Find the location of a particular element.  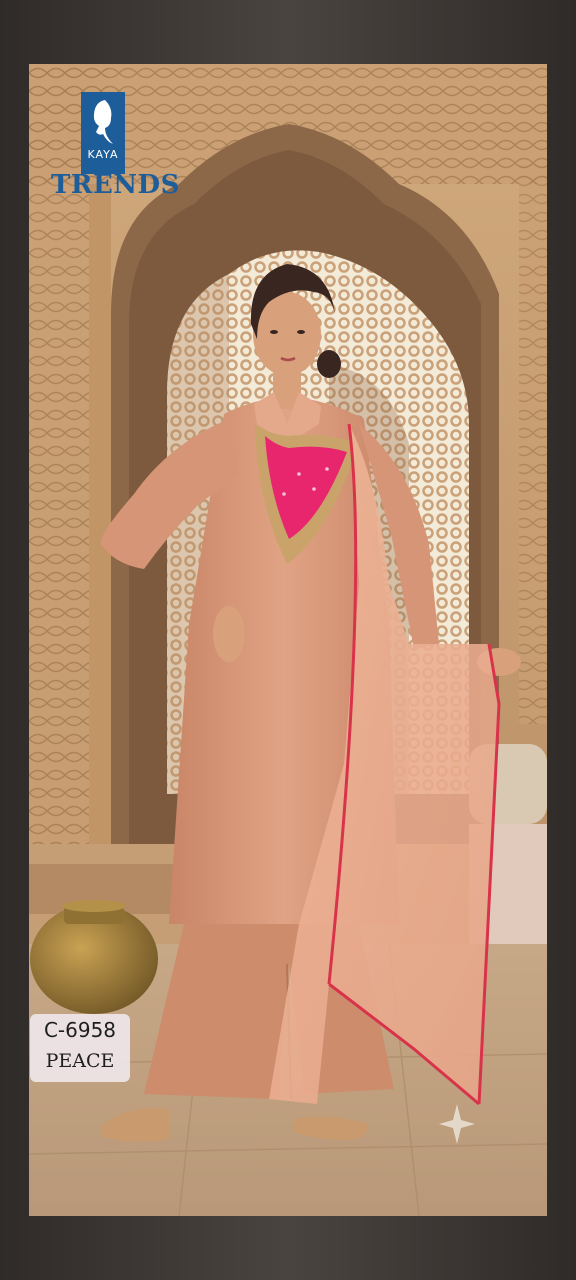

product-name: PEACE is located at coordinates (80, 1061).